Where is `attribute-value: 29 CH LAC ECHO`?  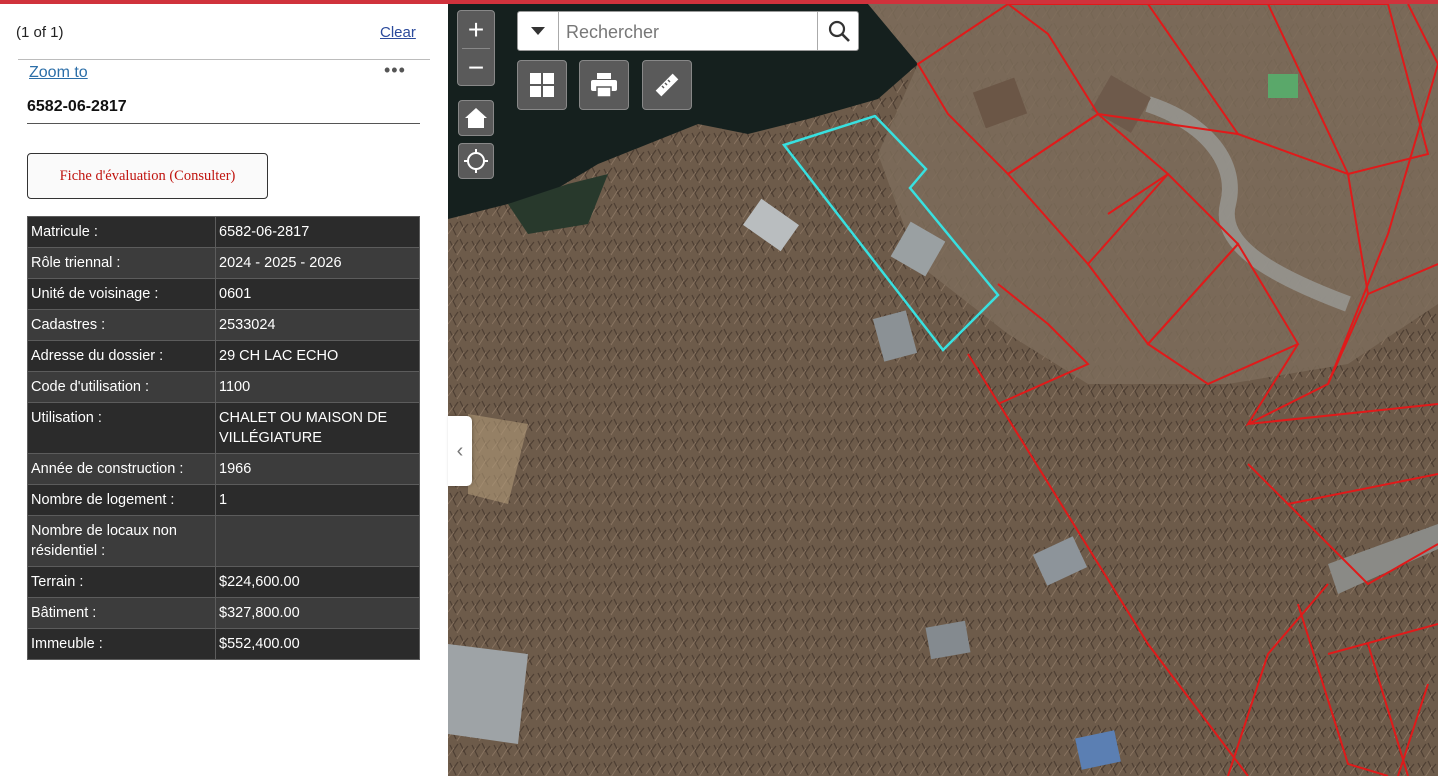
attribute-value: 29 CH LAC ECHO is located at coordinates (317, 356).